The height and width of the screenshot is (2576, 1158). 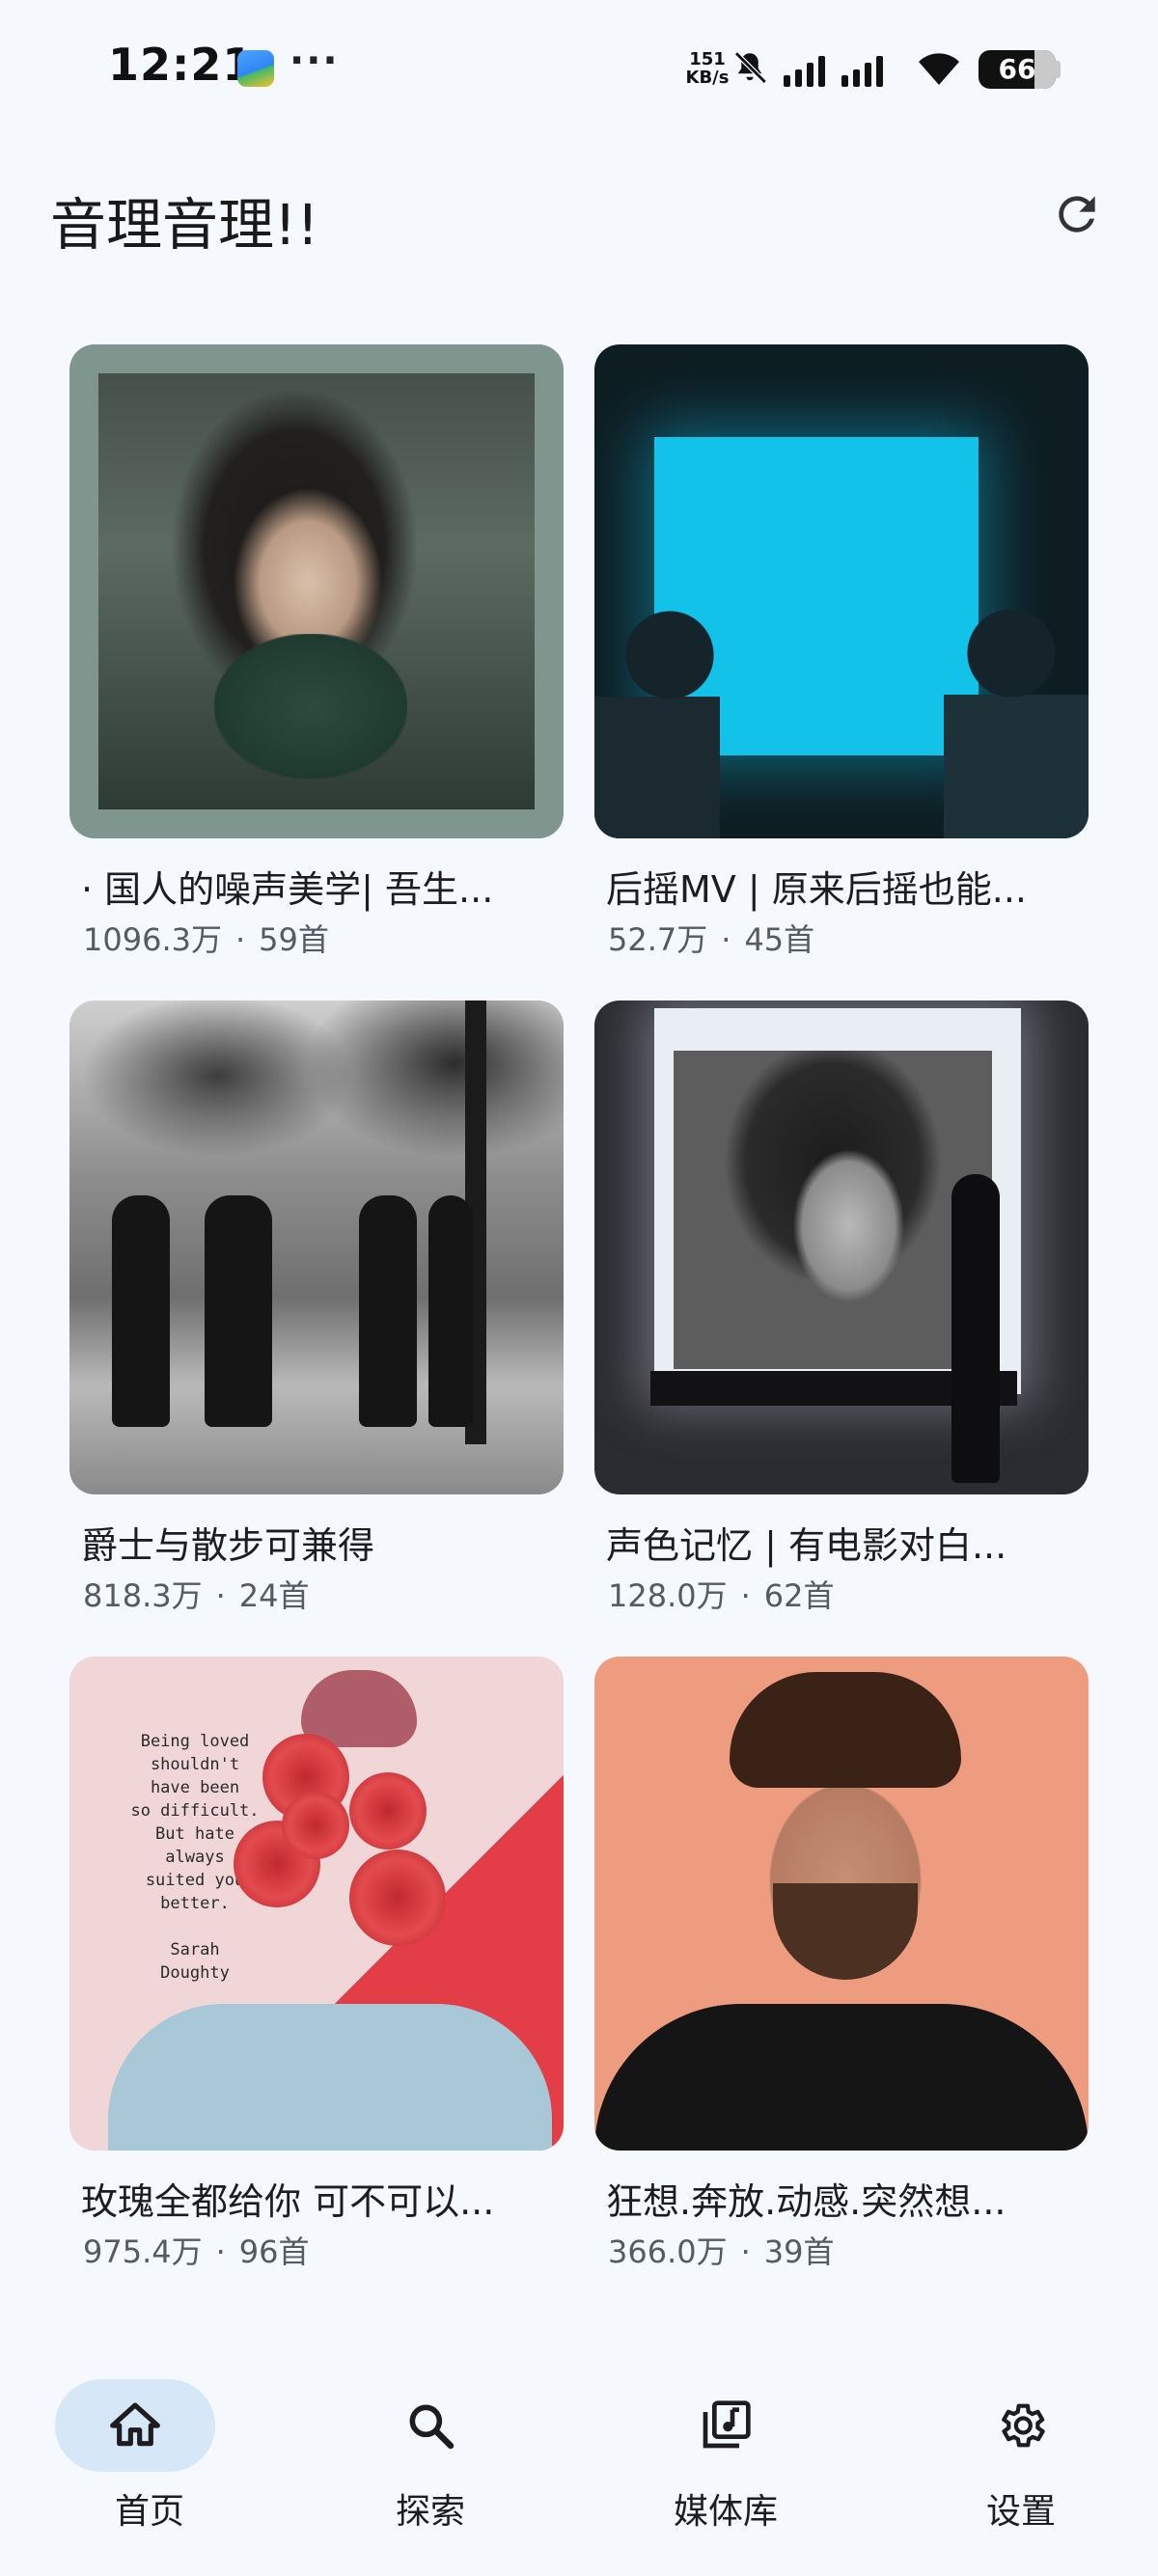 What do you see at coordinates (1023, 2426) in the screenshot?
I see `gear-icon` at bounding box center [1023, 2426].